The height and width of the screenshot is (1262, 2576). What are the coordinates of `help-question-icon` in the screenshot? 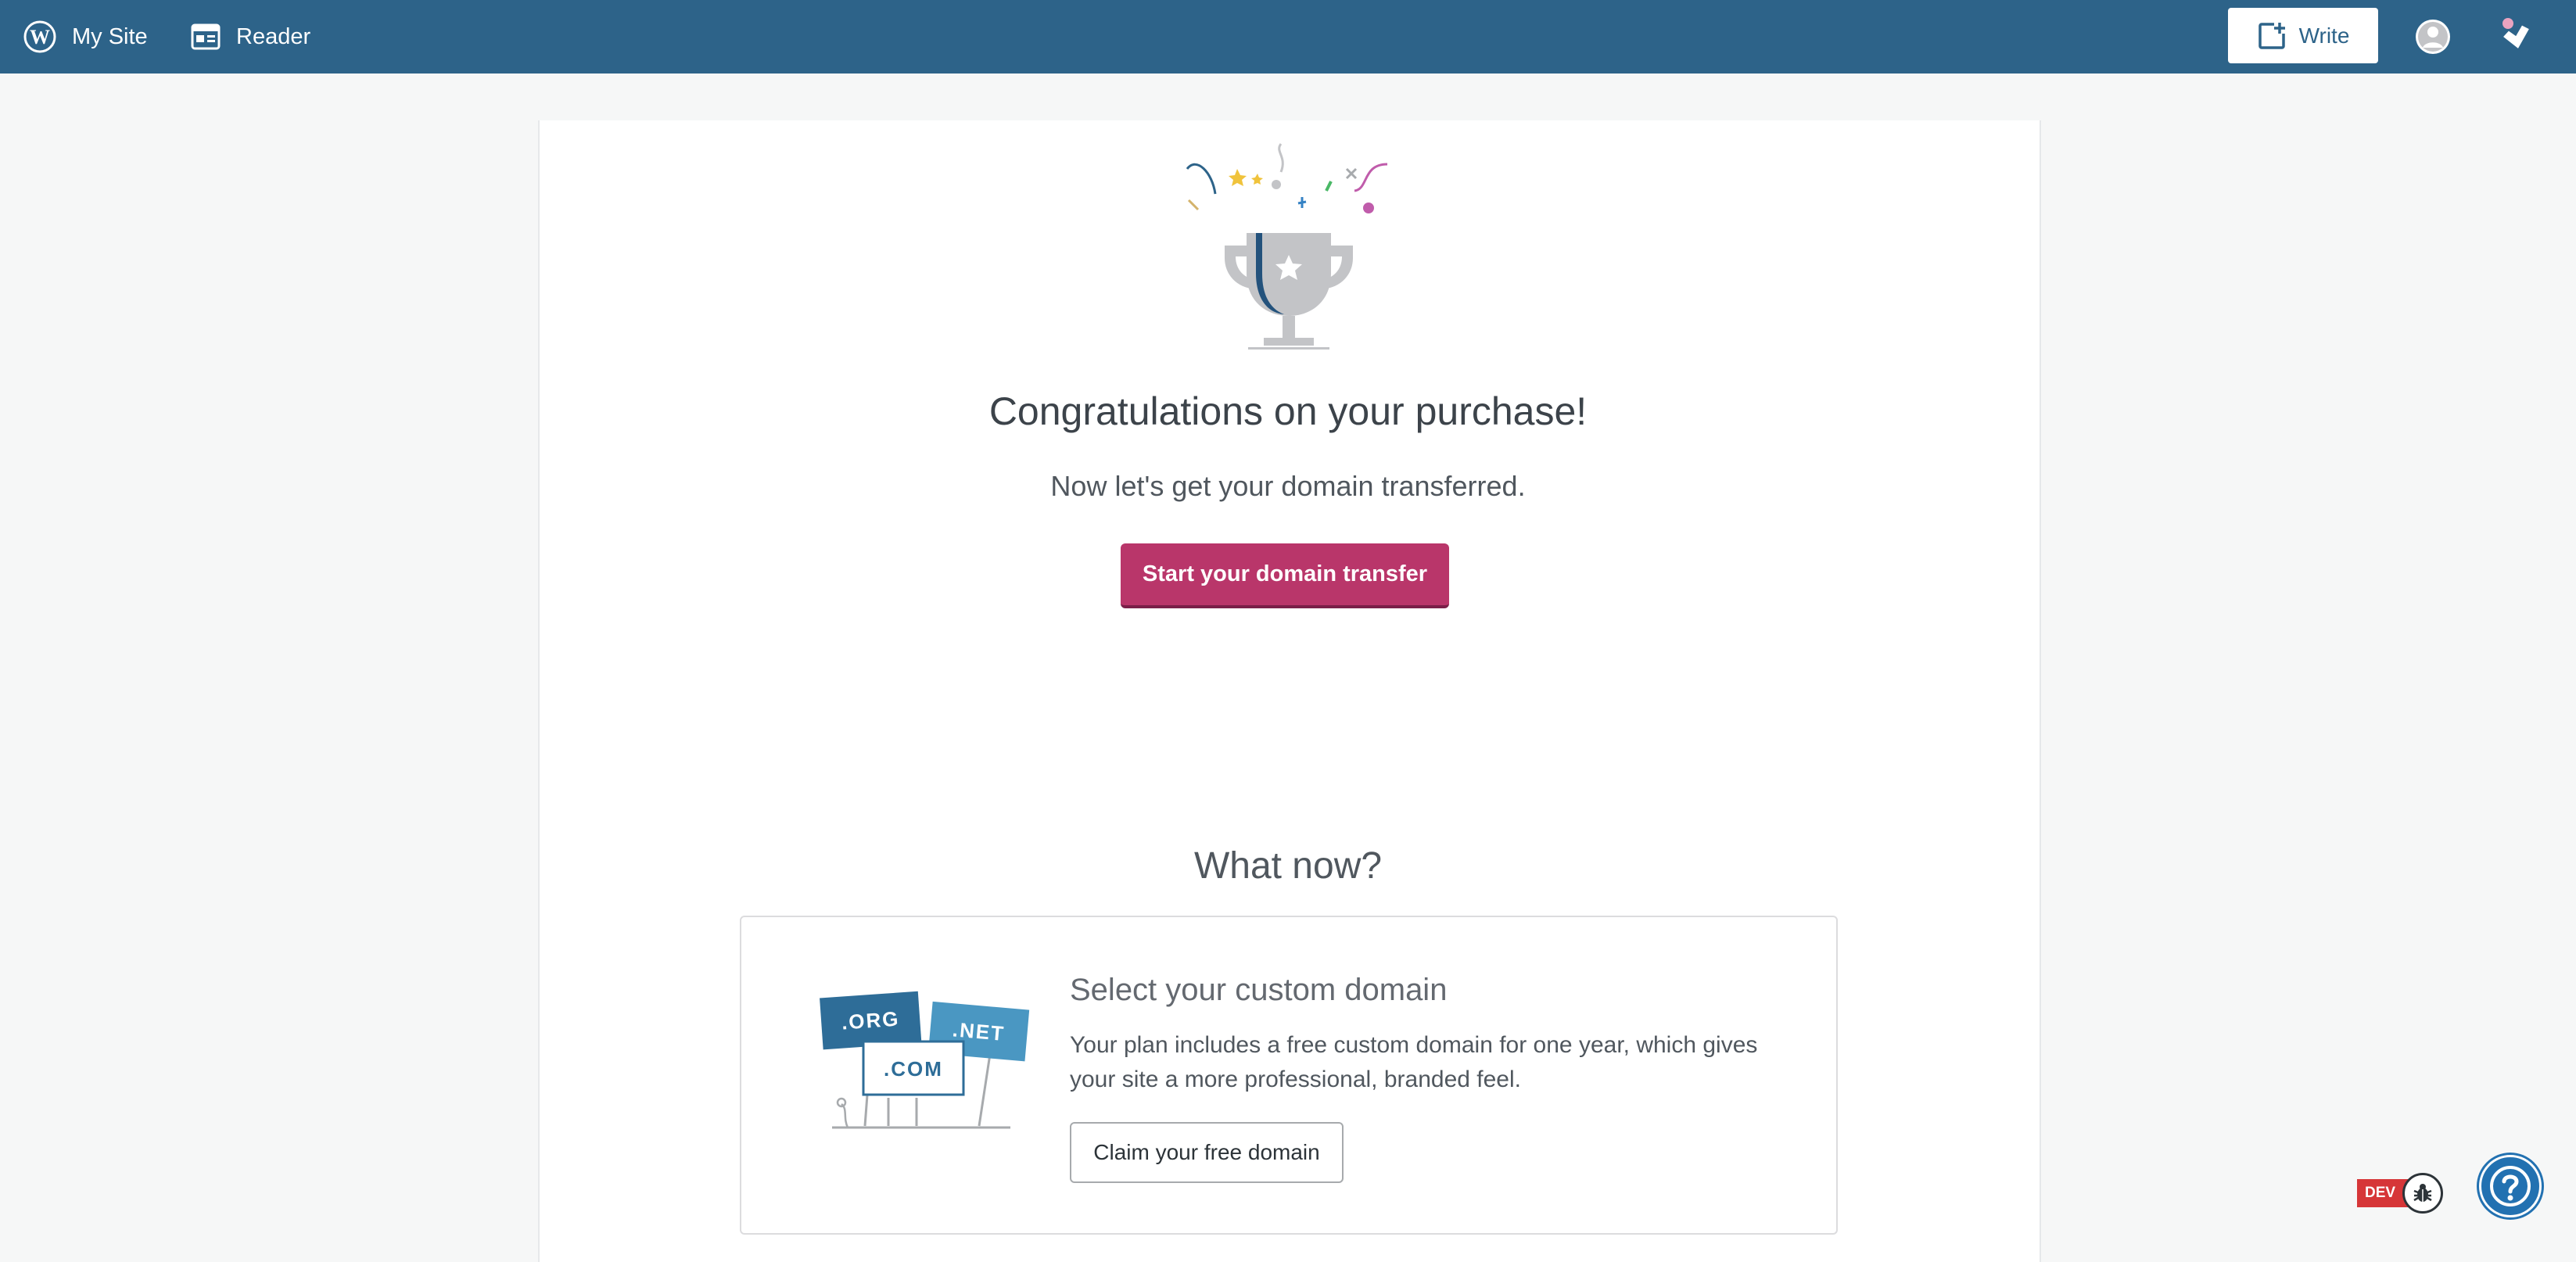 It's located at (2510, 1186).